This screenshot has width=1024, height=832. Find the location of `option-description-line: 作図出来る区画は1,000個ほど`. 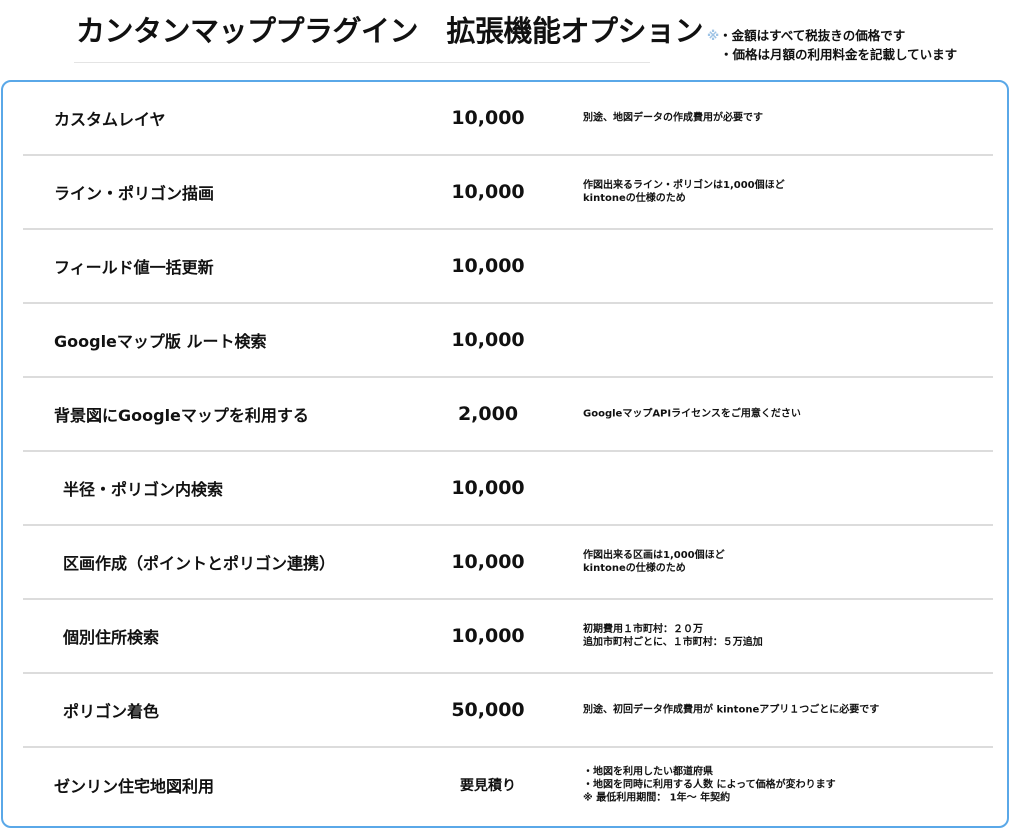

option-description-line: 作図出来る区画は1,000個ほど is located at coordinates (654, 555).